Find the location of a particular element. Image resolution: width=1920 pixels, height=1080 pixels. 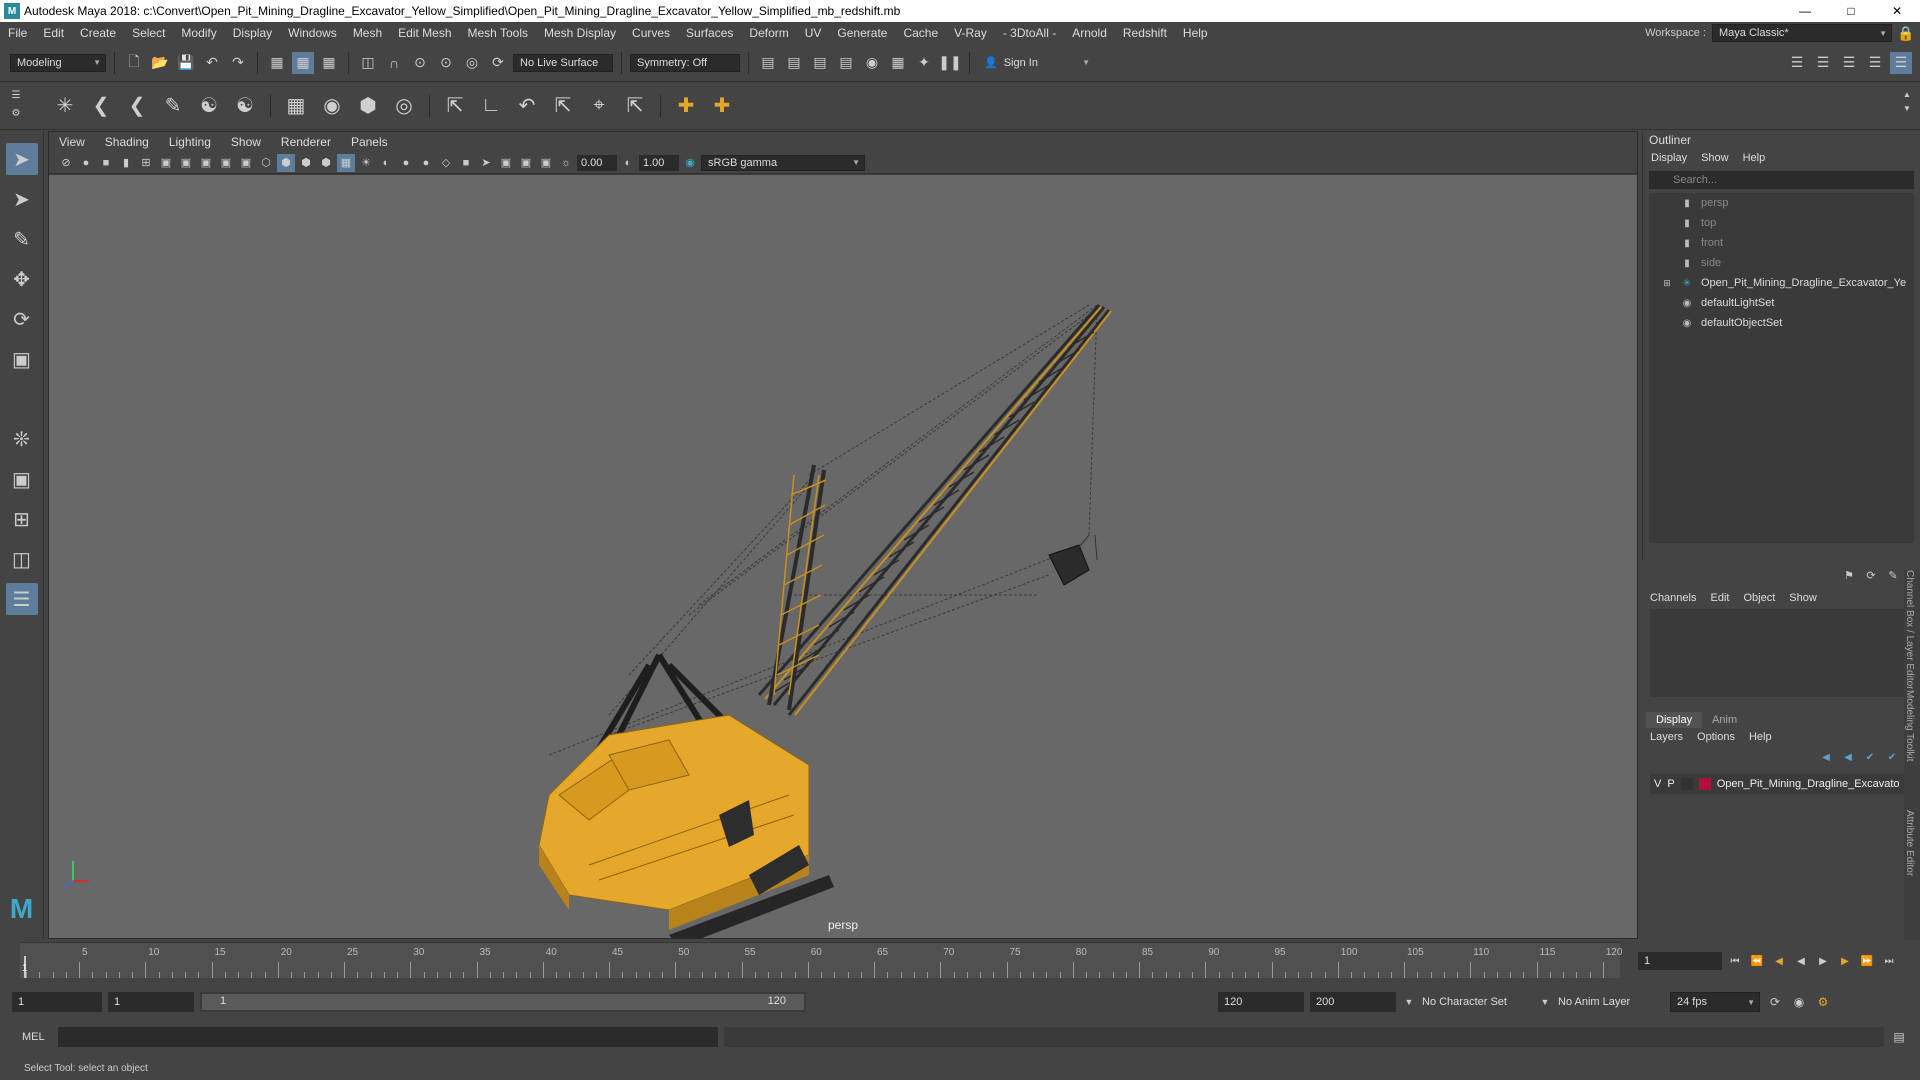

move-tool-icon: ✥ is located at coordinates (22, 279).